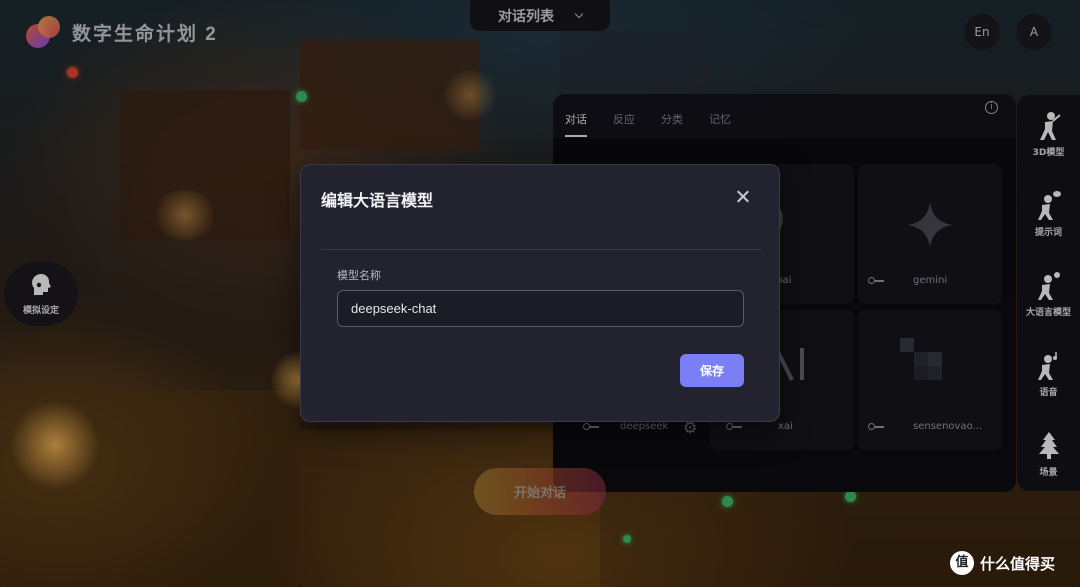 This screenshot has width=1080, height=587. Describe the element at coordinates (541, 249) in the screenshot. I see `divider` at that location.